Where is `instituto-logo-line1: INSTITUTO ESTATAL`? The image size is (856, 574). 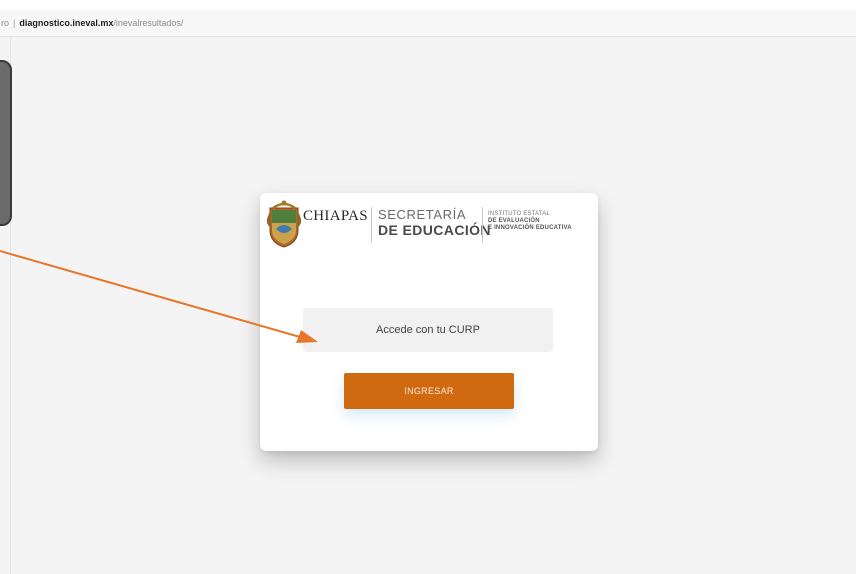 instituto-logo-line1: INSTITUTO ESTATAL is located at coordinates (519, 214).